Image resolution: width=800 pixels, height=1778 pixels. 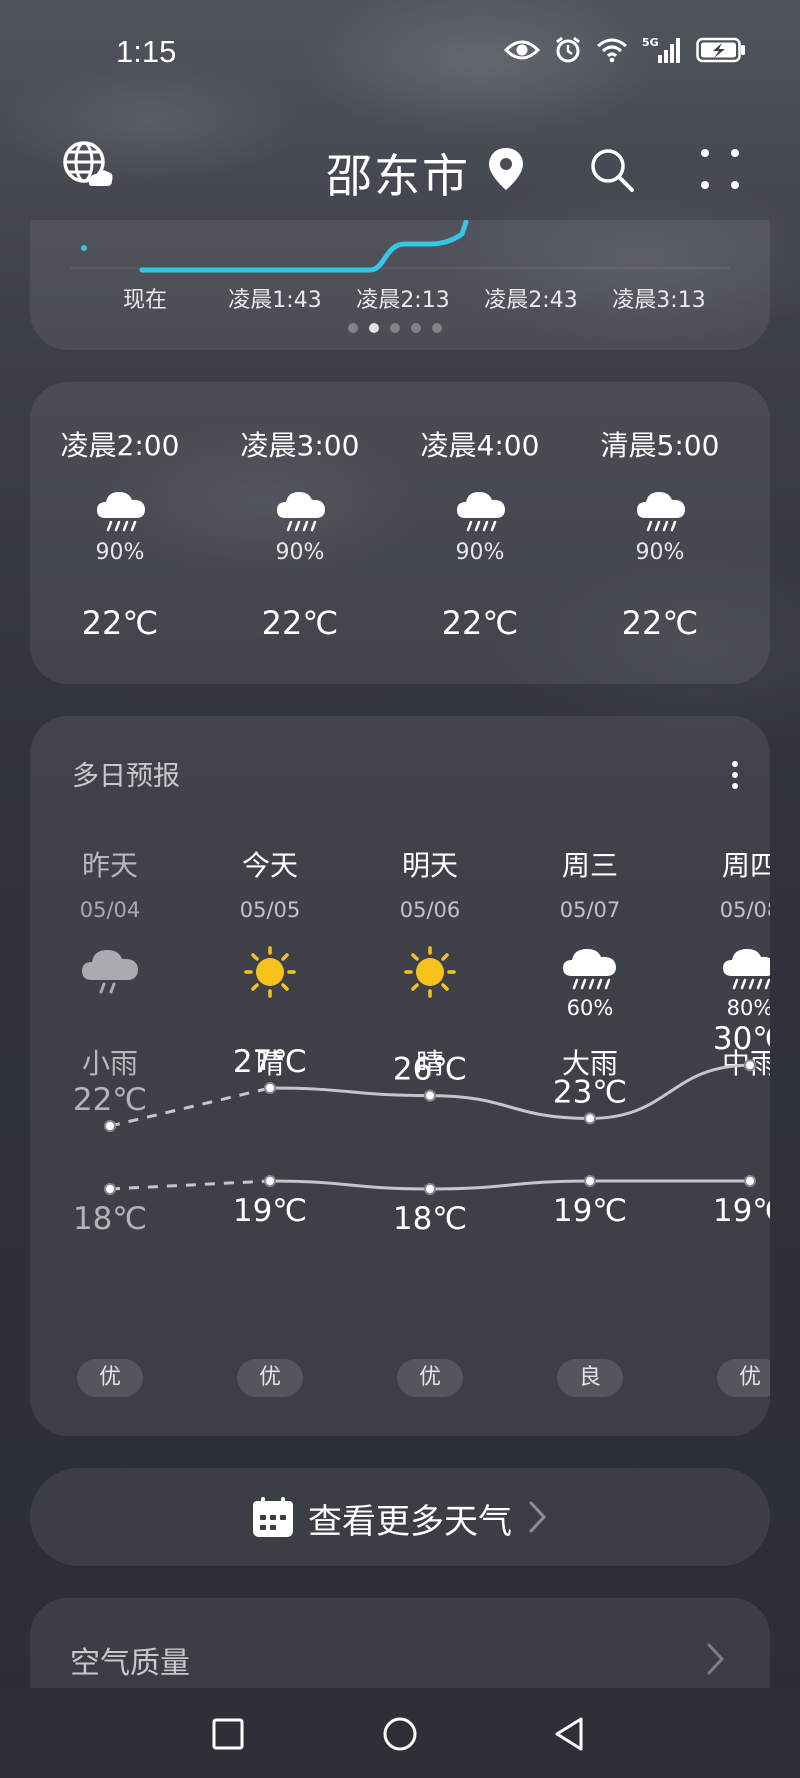 What do you see at coordinates (660, 445) in the screenshot?
I see `hour-time: 清晨5:00` at bounding box center [660, 445].